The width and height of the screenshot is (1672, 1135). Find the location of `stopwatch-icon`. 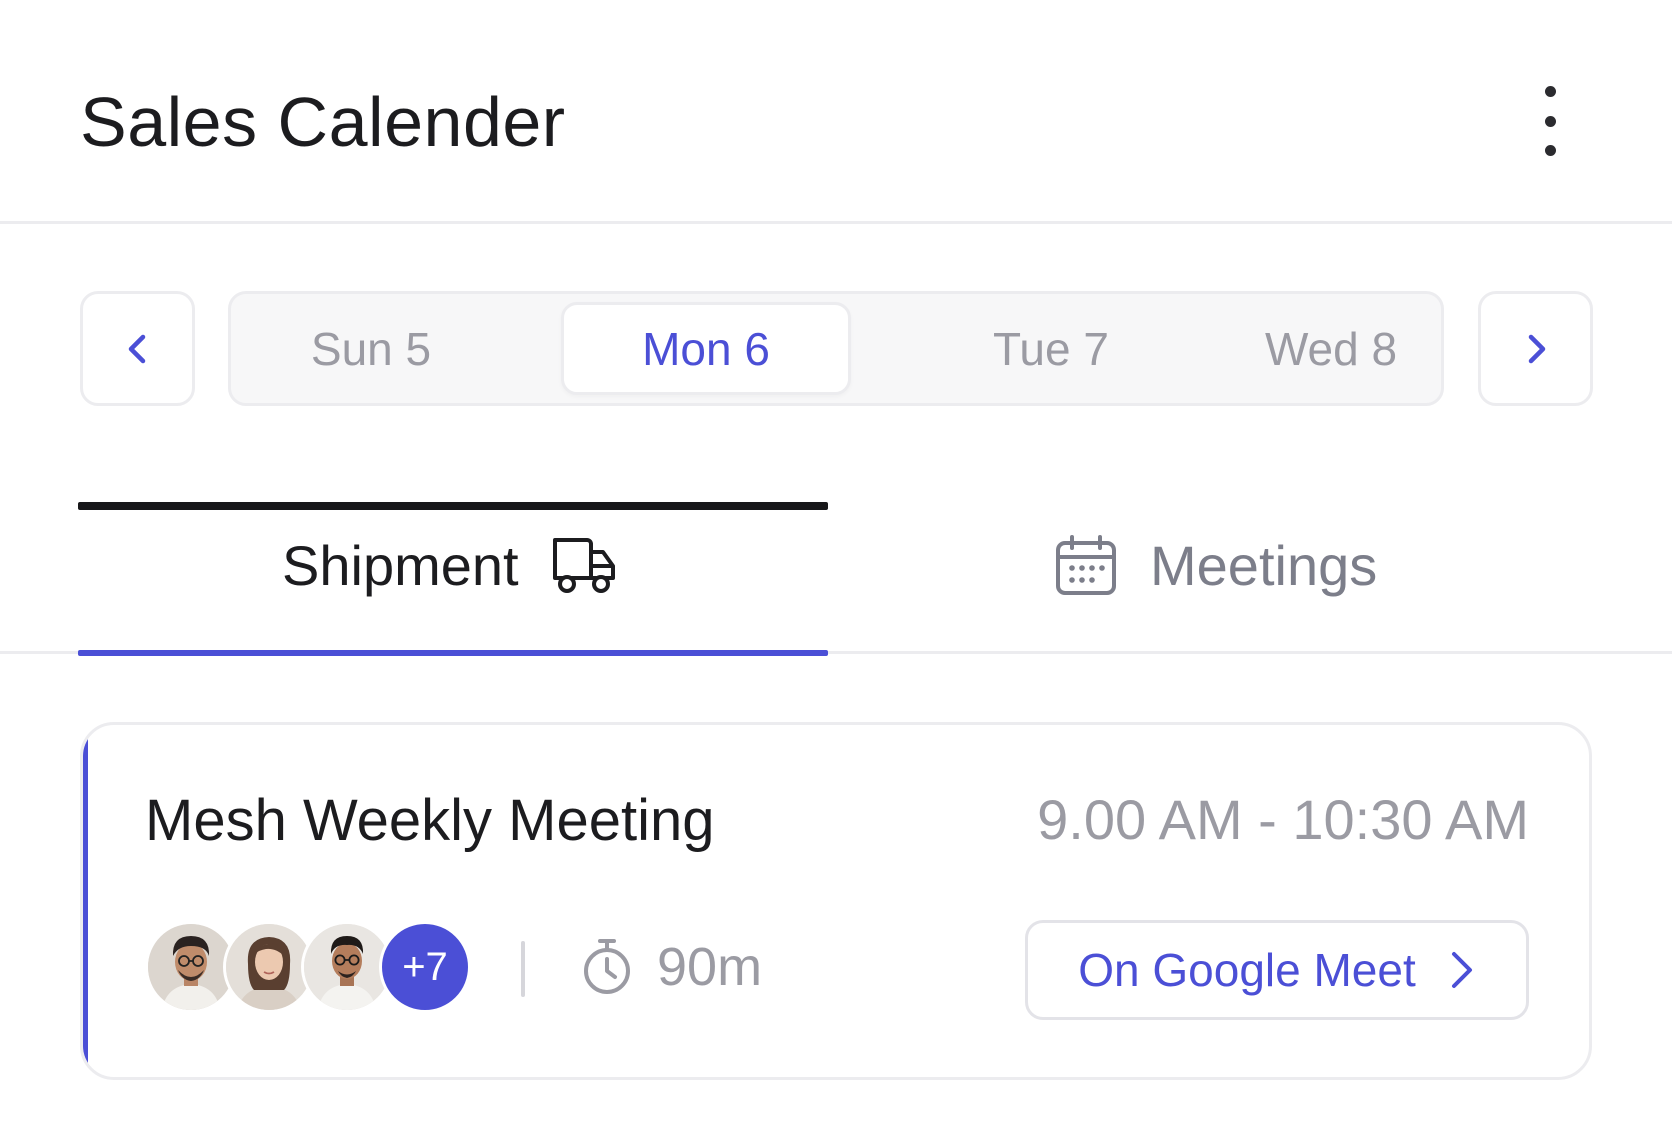

stopwatch-icon is located at coordinates (607, 966).